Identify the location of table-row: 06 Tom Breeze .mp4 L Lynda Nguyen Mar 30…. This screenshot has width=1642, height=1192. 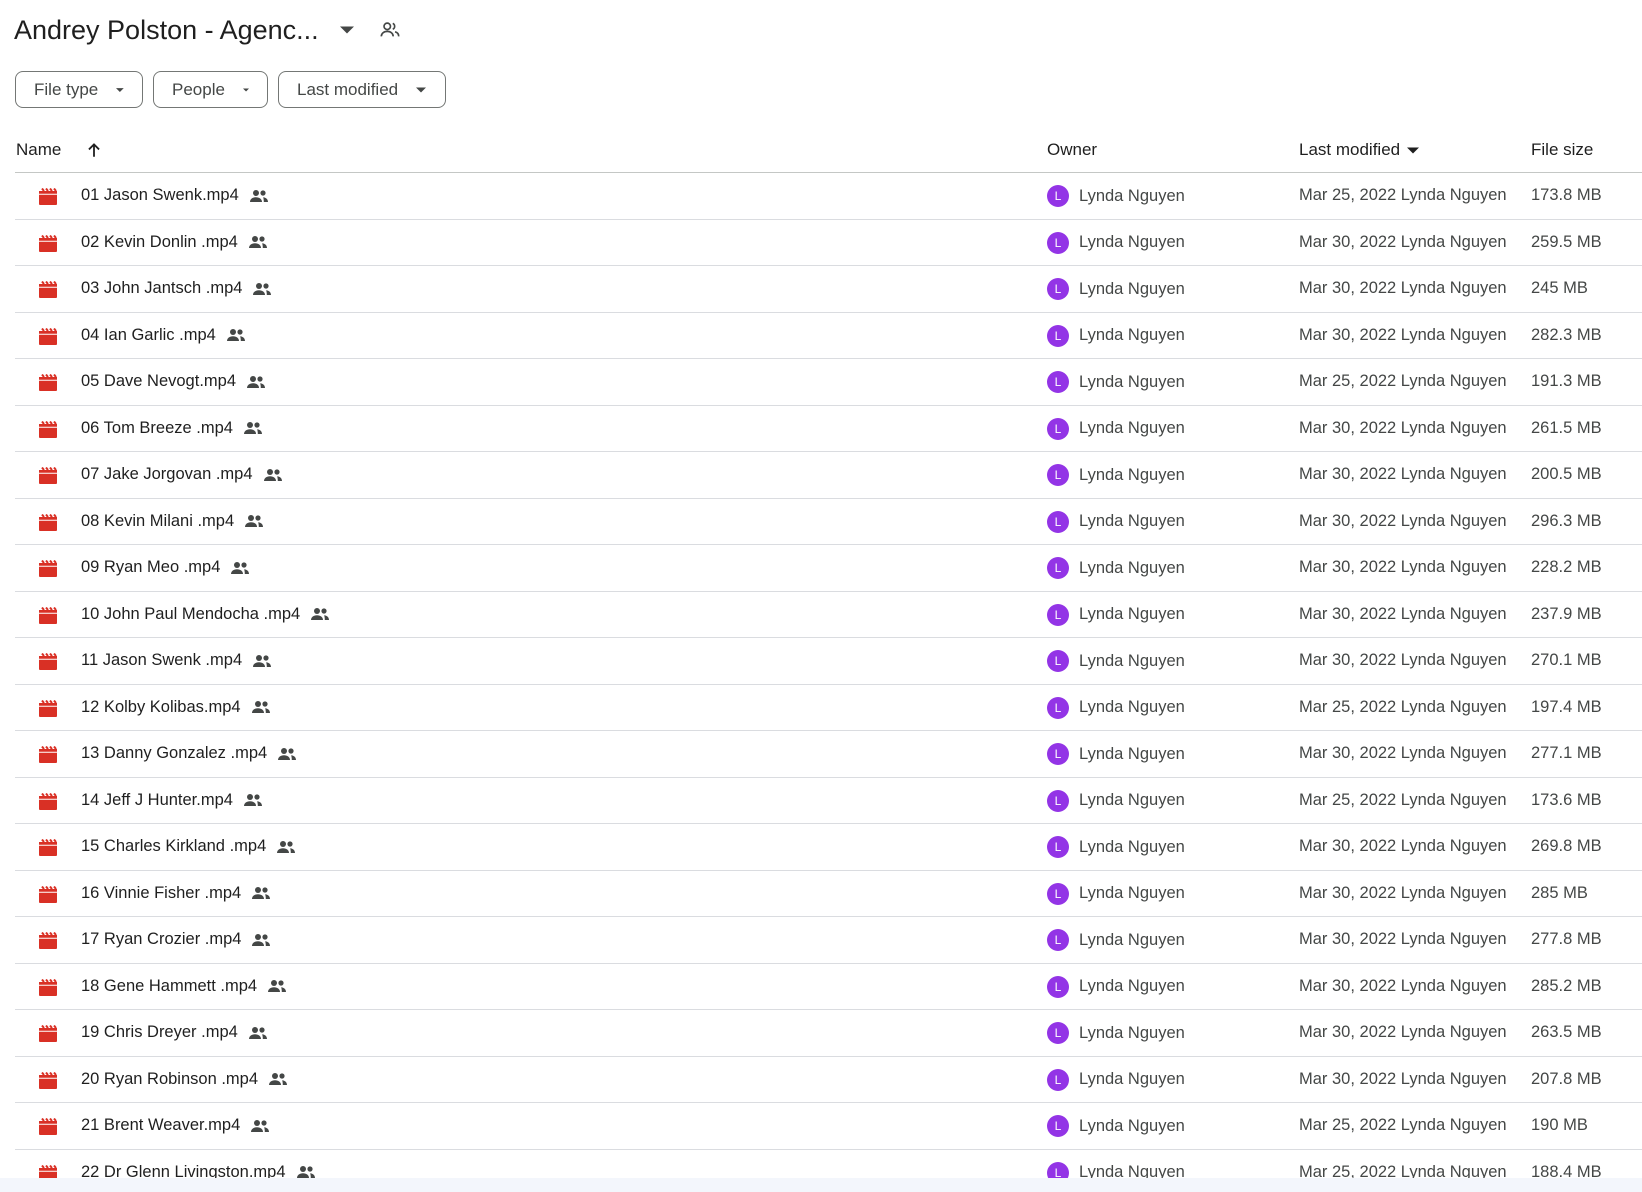
(828, 429).